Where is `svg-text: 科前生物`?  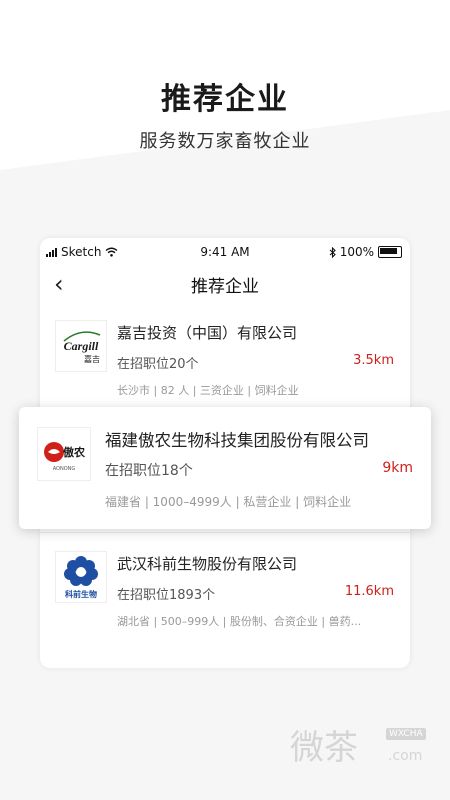
svg-text: 科前生物 is located at coordinates (81, 594).